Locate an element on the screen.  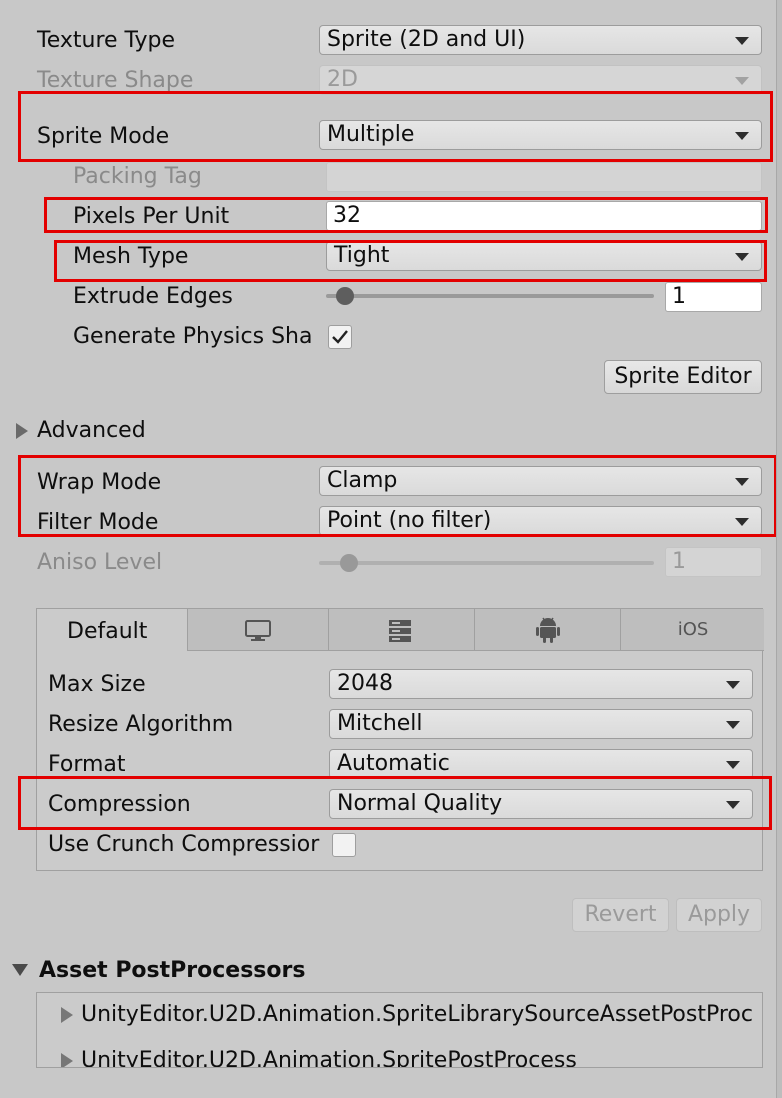
sprite-mode-label: Sprite Mode is located at coordinates (103, 136).